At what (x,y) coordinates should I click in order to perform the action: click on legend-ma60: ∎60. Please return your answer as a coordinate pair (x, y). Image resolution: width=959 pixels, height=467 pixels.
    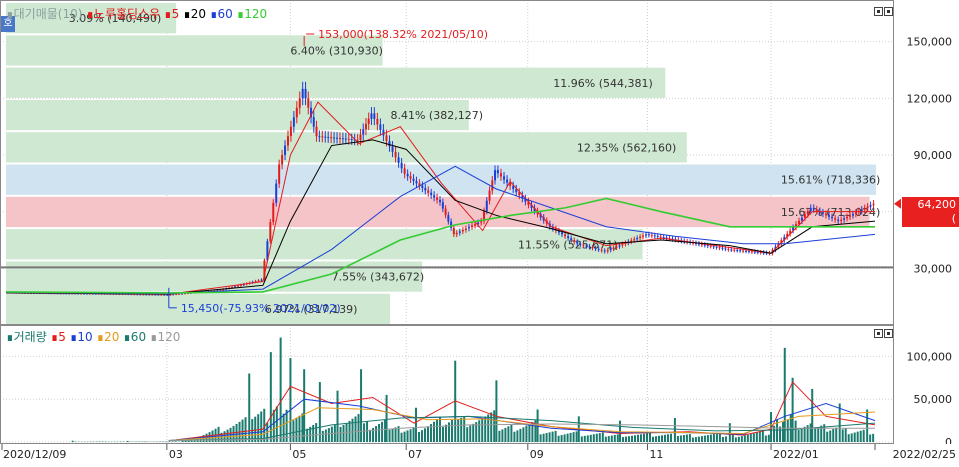
    Looking at the image, I should click on (221, 14).